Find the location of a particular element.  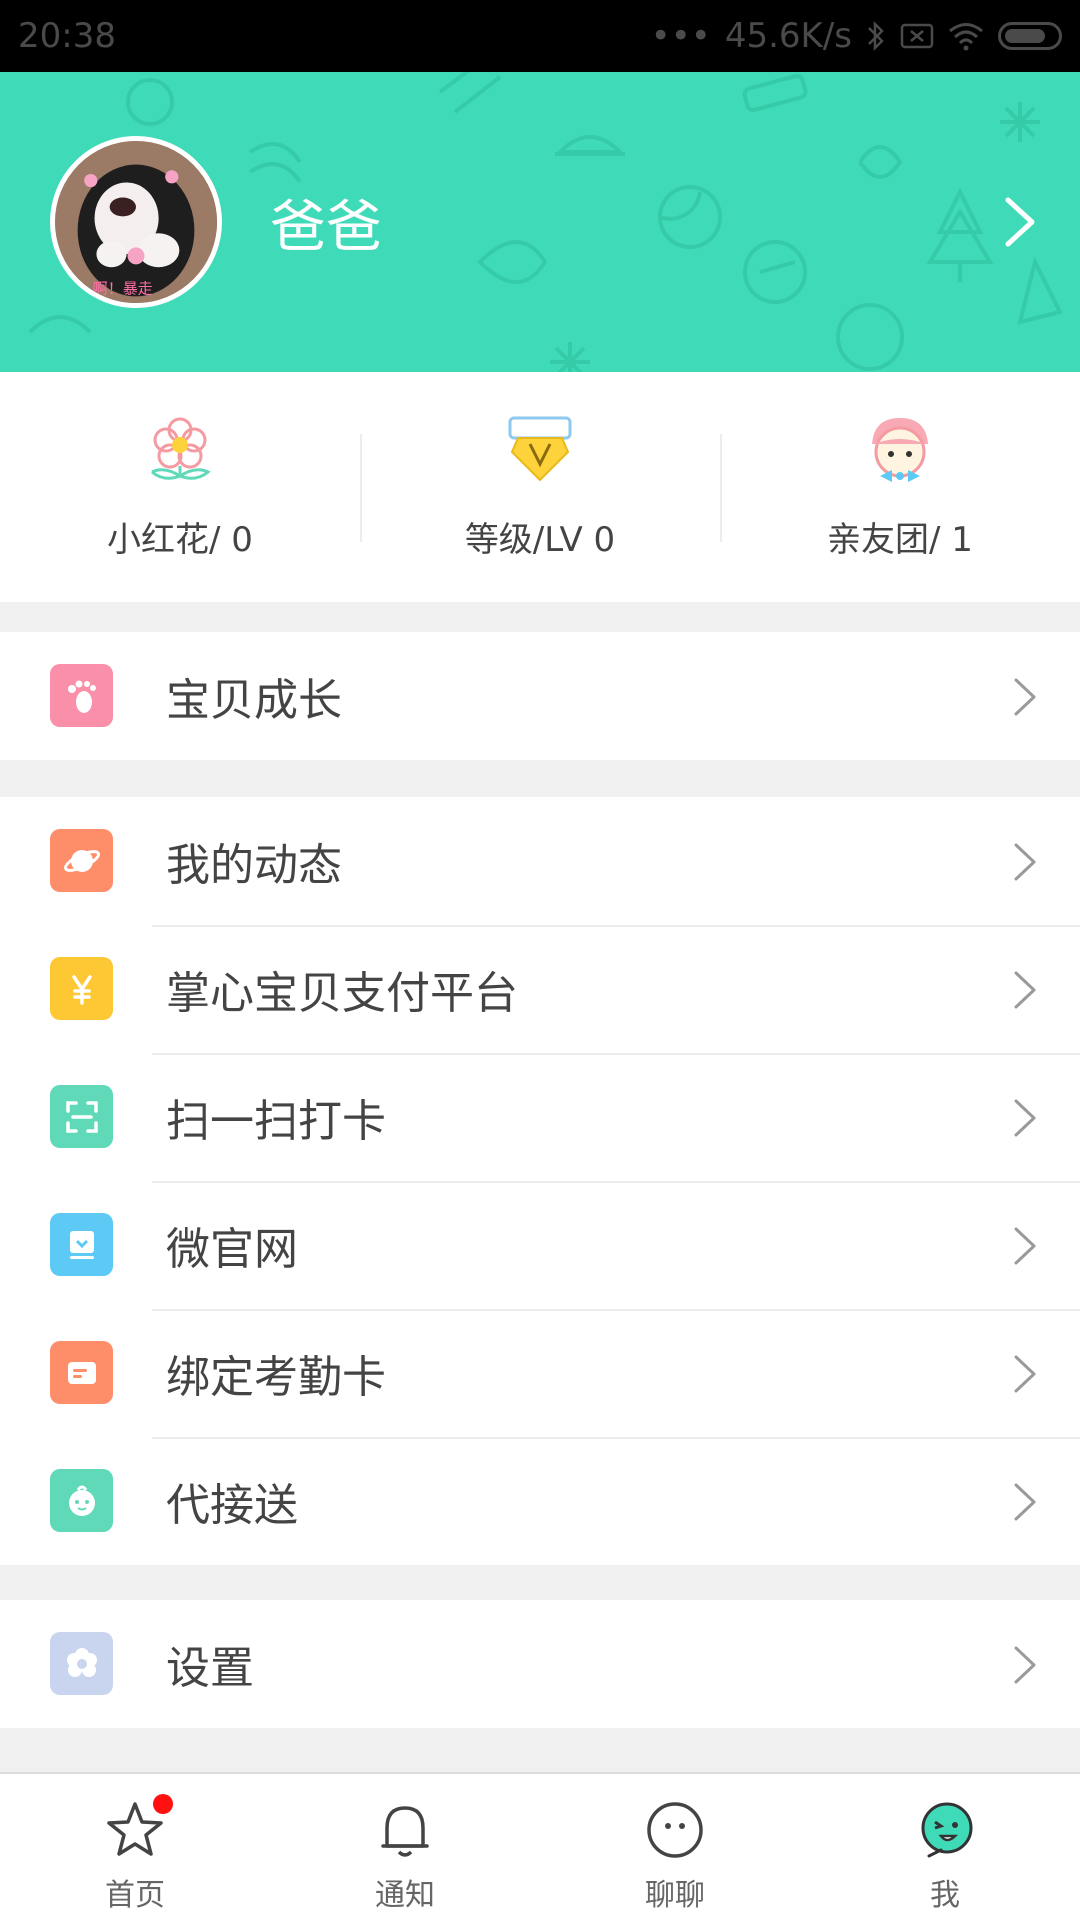

stats-row: 小红花/ 0 等级/LV 0 亲友团/ 1 is located at coordinates (540, 487).